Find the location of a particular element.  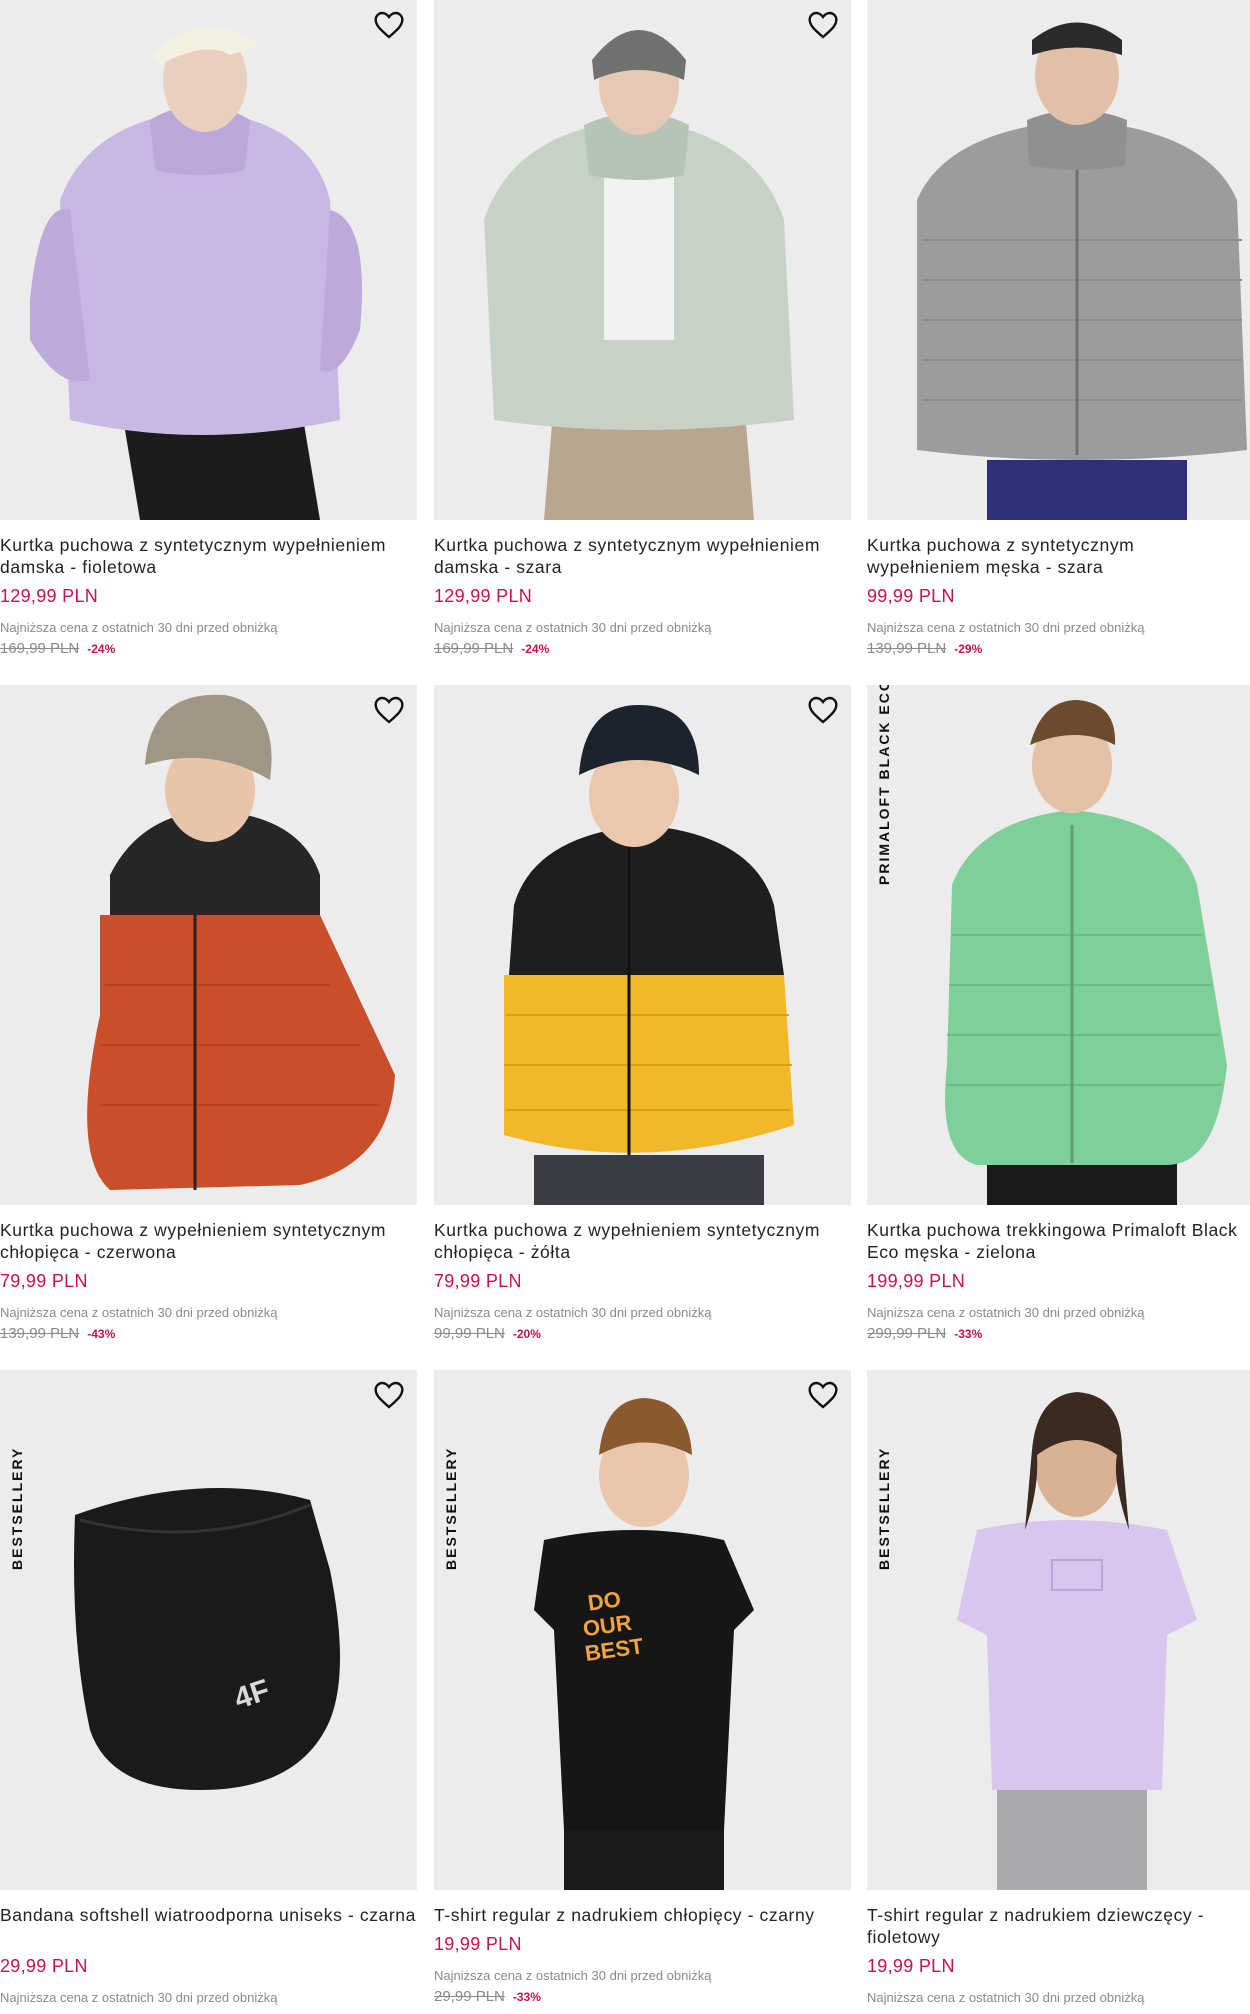

old-price: 299,99 PLN is located at coordinates (907, 1333).